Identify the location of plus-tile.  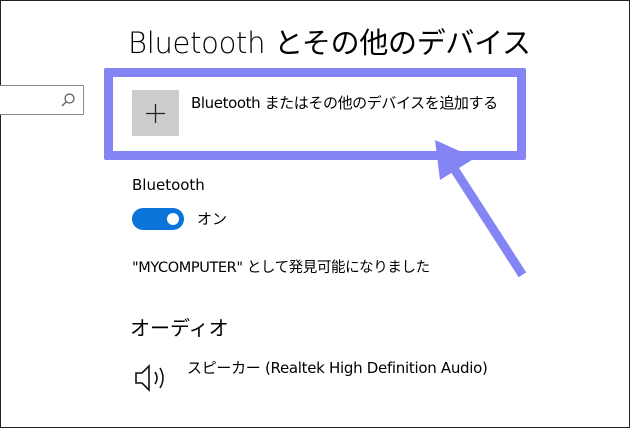
(155, 113).